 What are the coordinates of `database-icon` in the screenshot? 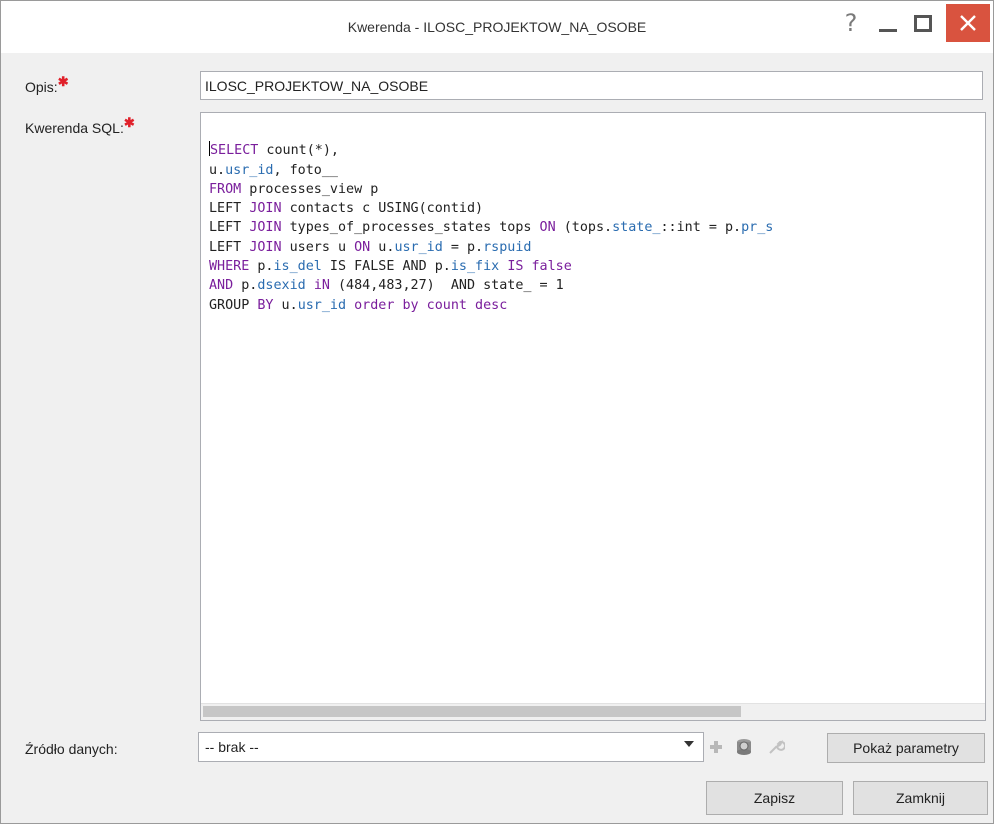 It's located at (744, 747).